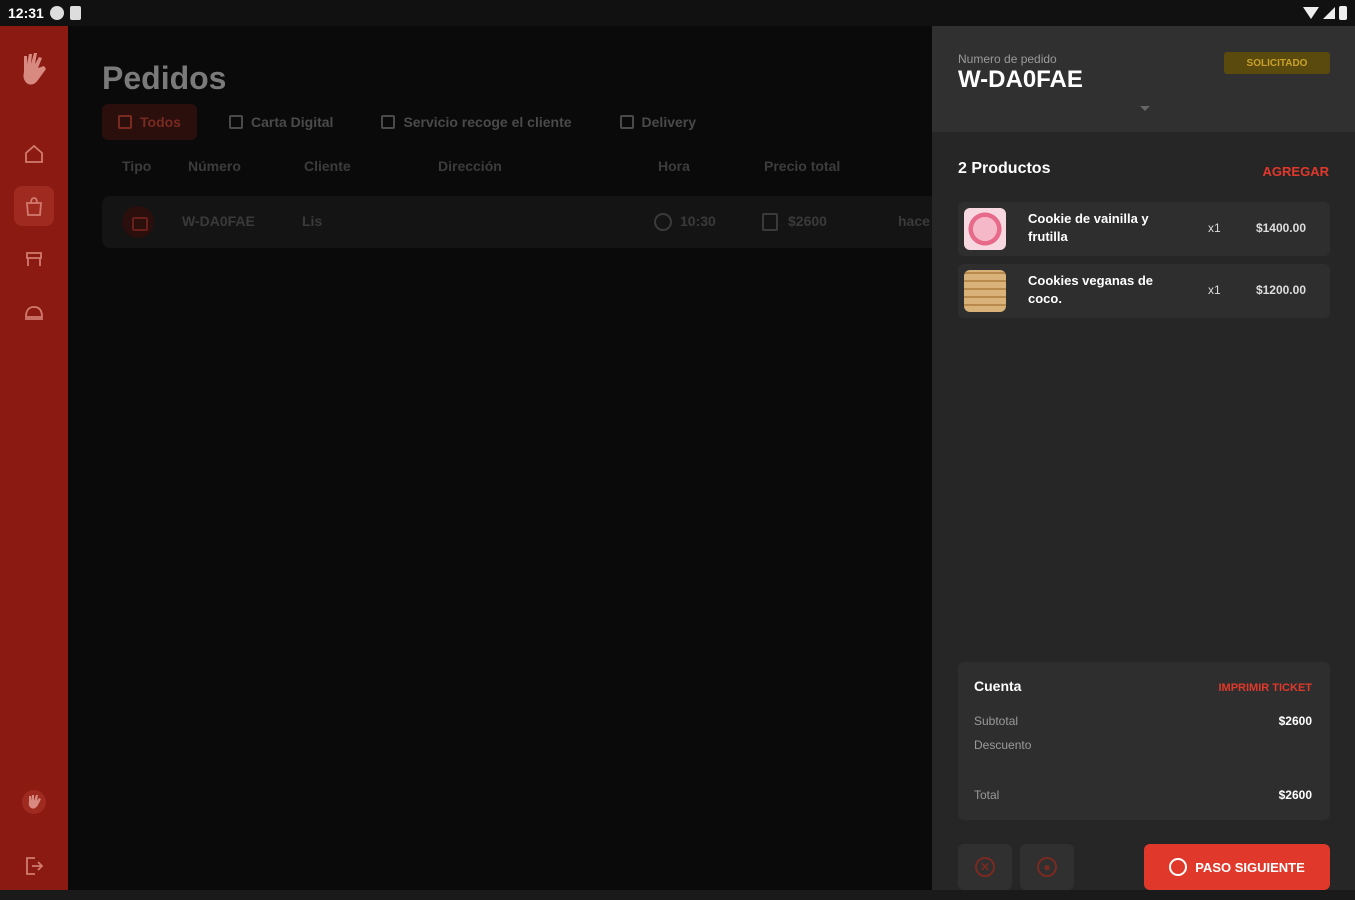  Describe the element at coordinates (1004, 168) in the screenshot. I see `products-count: 2 Productos` at that location.